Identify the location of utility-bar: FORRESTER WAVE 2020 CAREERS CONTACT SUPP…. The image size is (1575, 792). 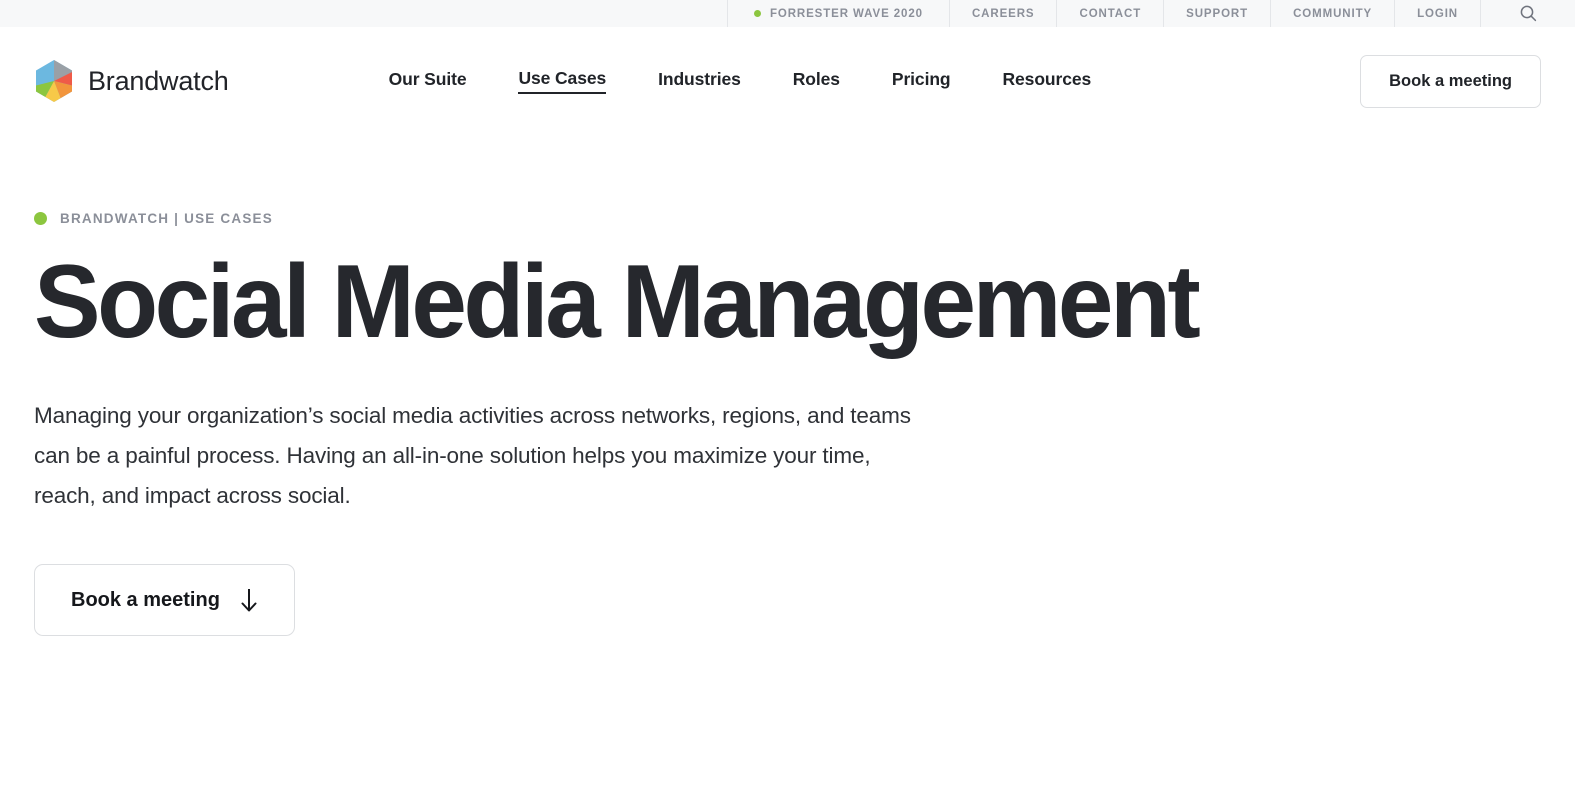
(787, 13).